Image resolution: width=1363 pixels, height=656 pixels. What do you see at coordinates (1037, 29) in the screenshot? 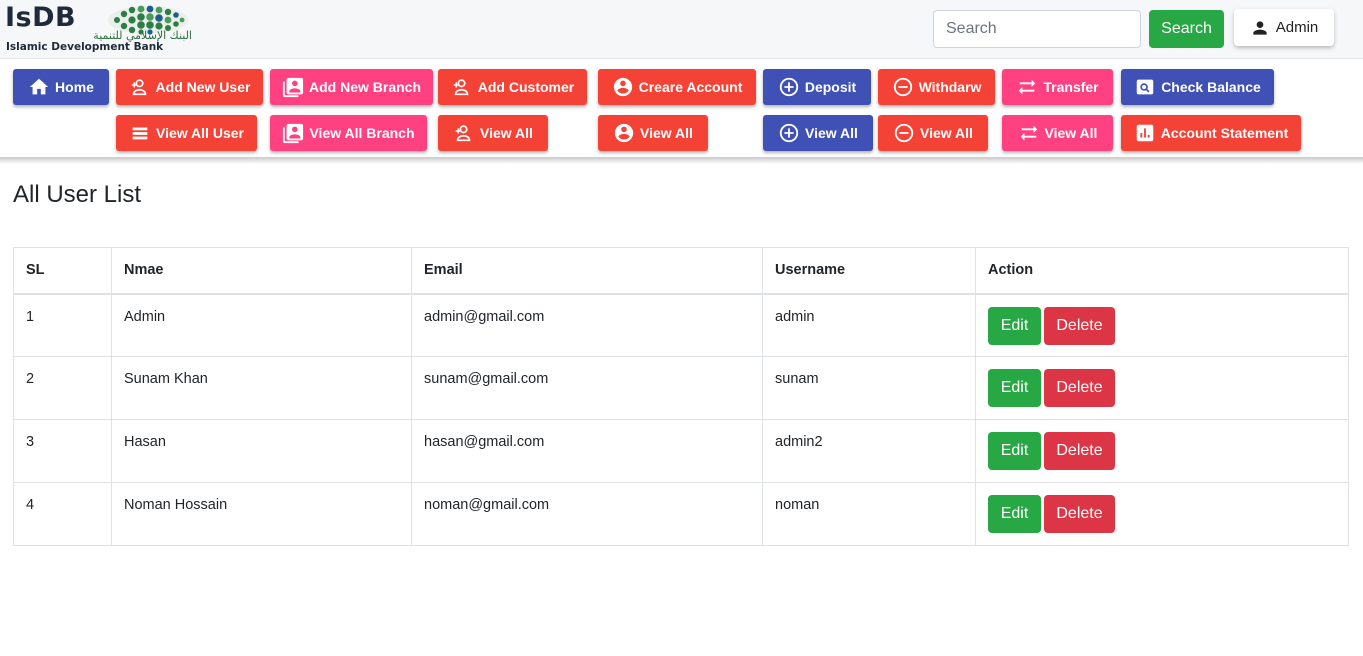
I see `search-input` at bounding box center [1037, 29].